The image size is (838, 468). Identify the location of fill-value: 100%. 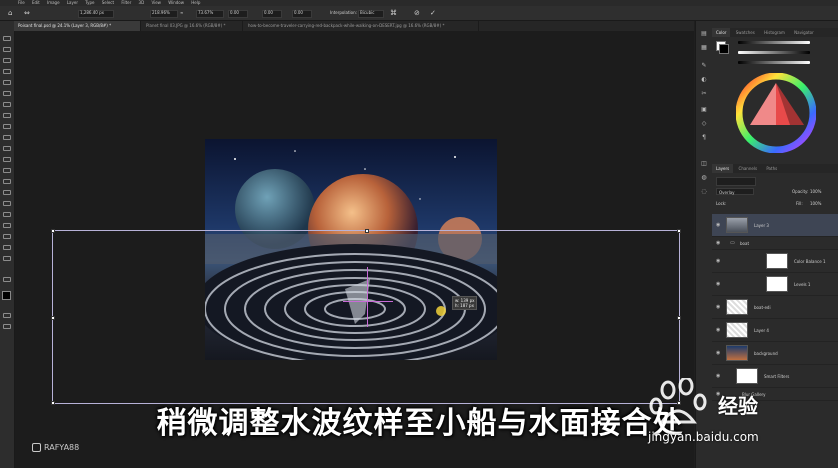
(815, 203).